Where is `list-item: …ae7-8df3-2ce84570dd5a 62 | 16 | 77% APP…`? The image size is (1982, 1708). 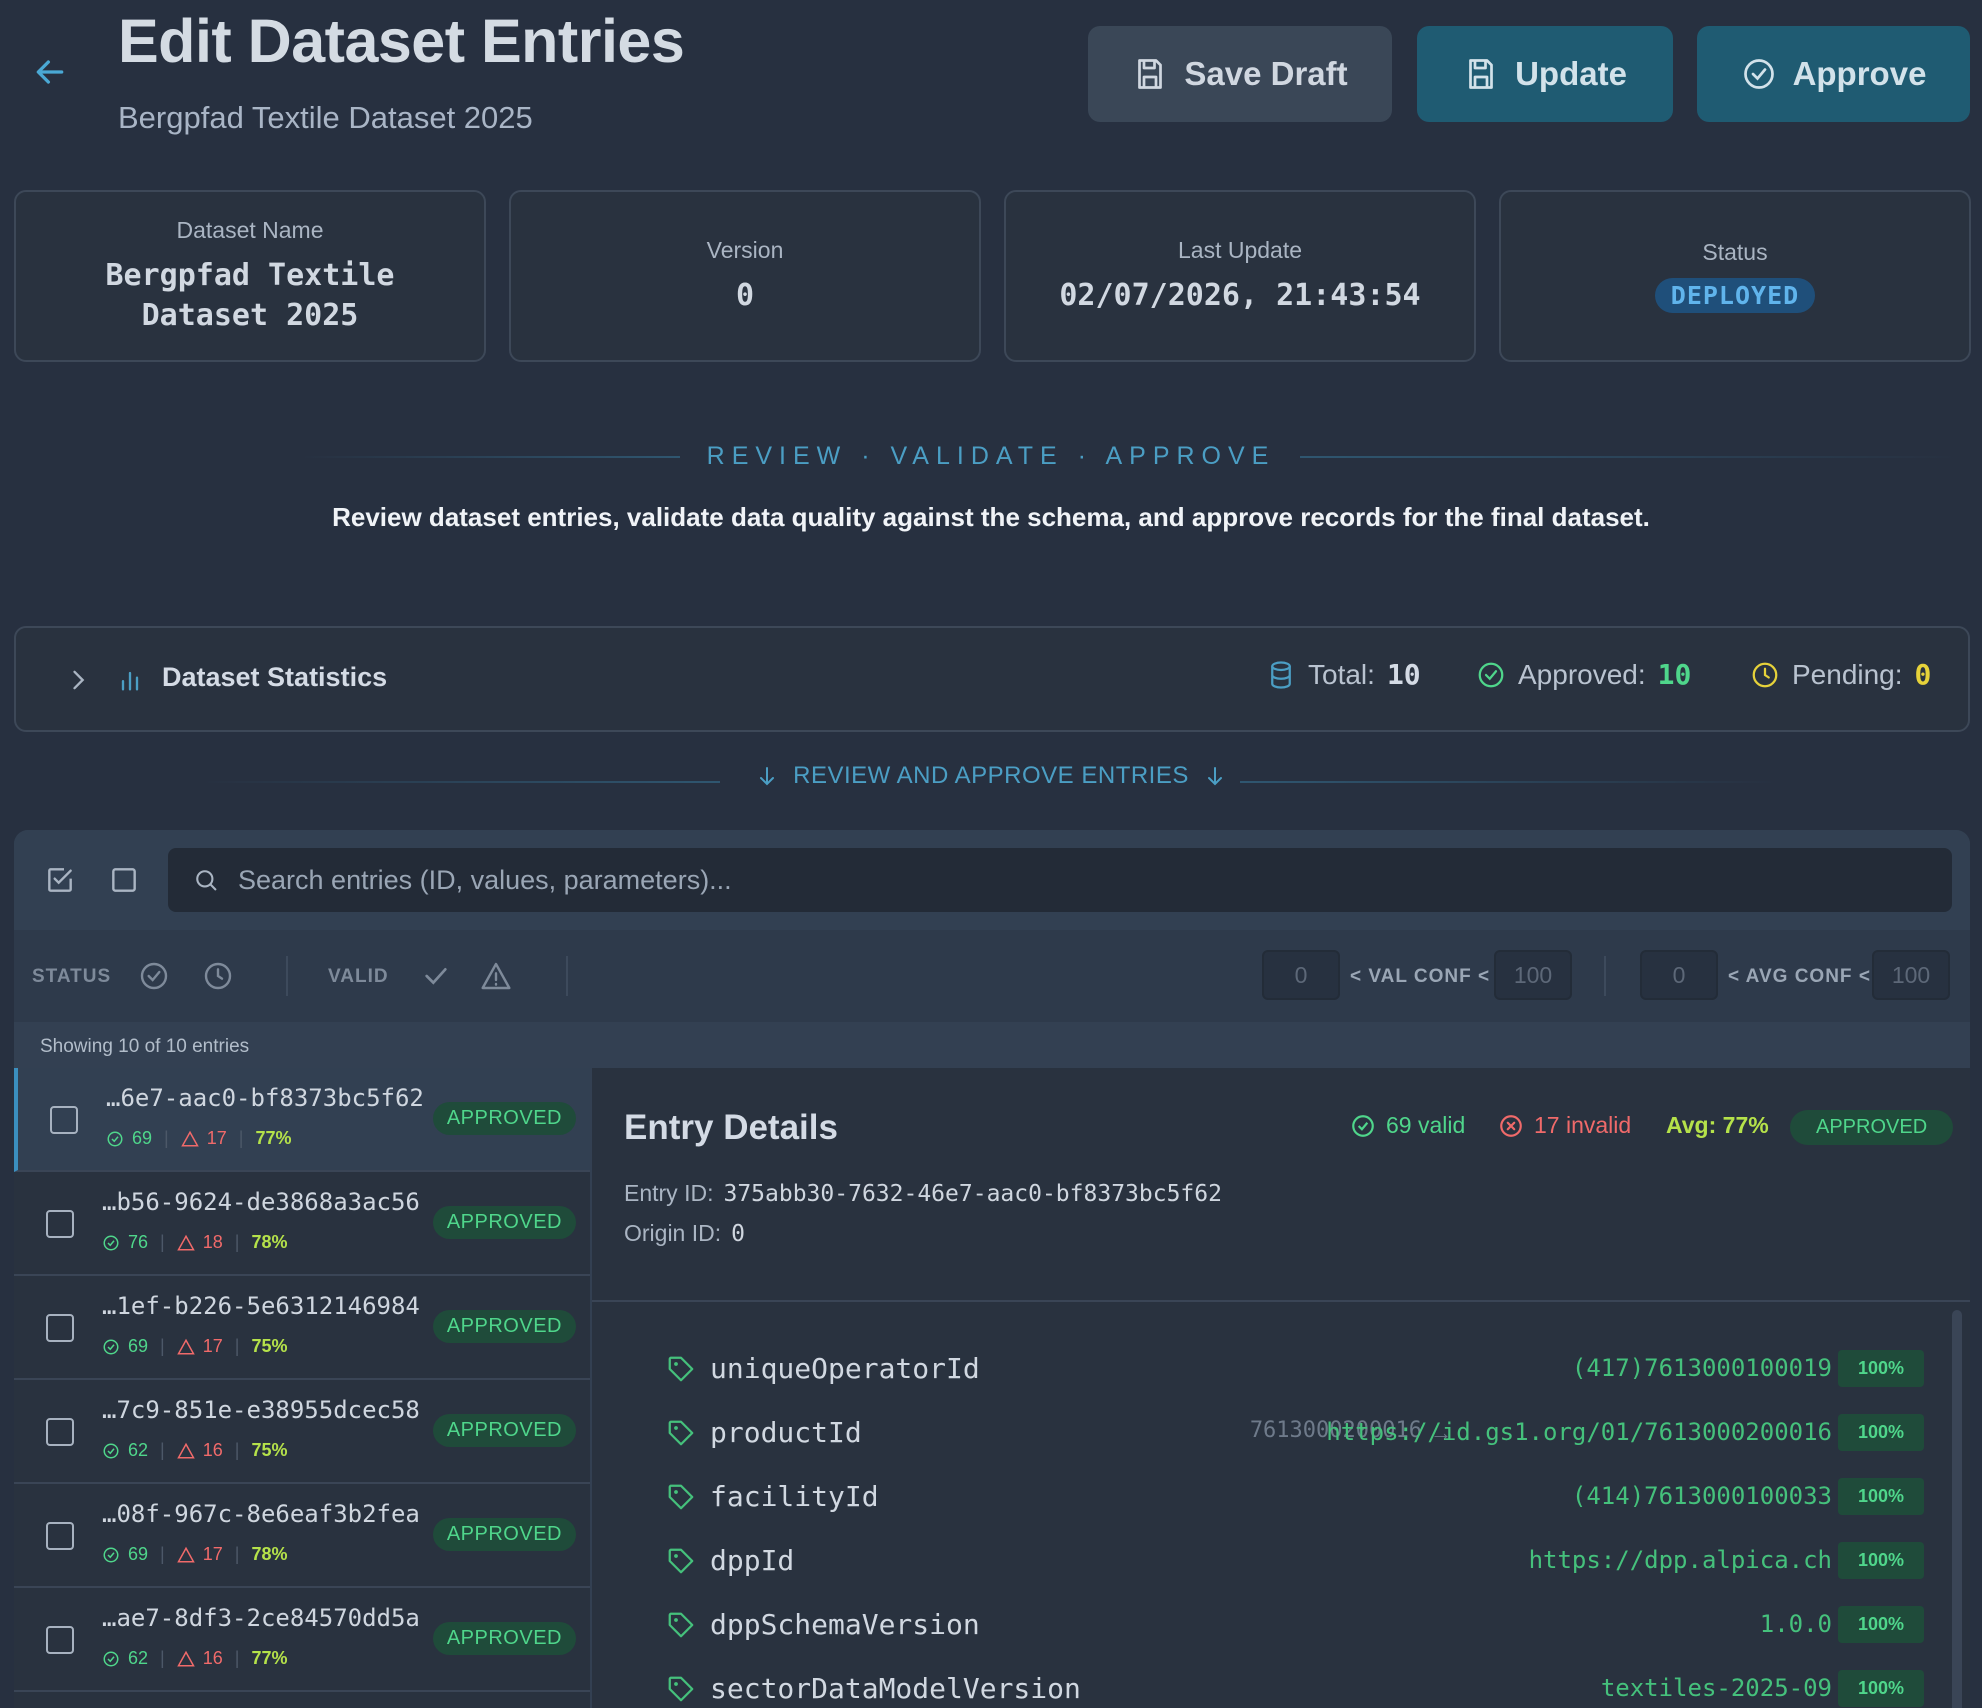
list-item: …ae7-8df3-2ce84570dd5a 62 | 16 | 77% APP… is located at coordinates (302, 1640).